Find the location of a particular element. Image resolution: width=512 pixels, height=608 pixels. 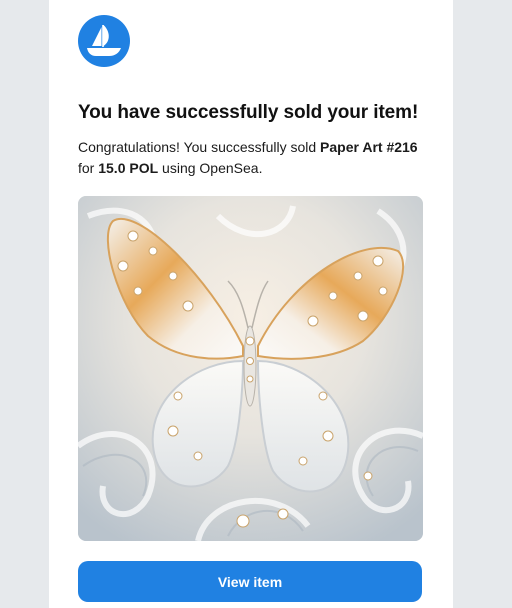

message-intro: Congratulations! You successfully sold is located at coordinates (199, 147).